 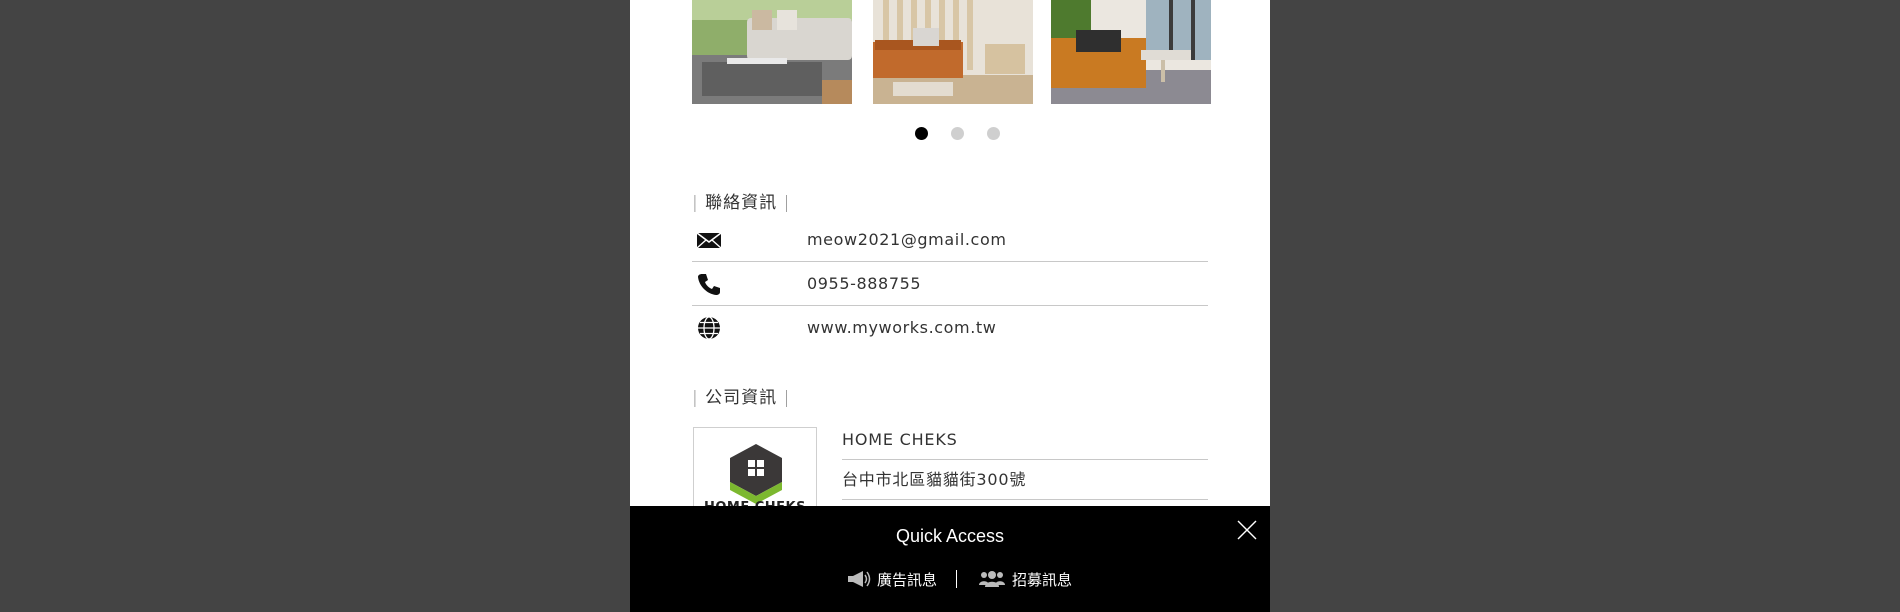 What do you see at coordinates (902, 328) in the screenshot?
I see `contact-website: www.myworks.com.tw` at bounding box center [902, 328].